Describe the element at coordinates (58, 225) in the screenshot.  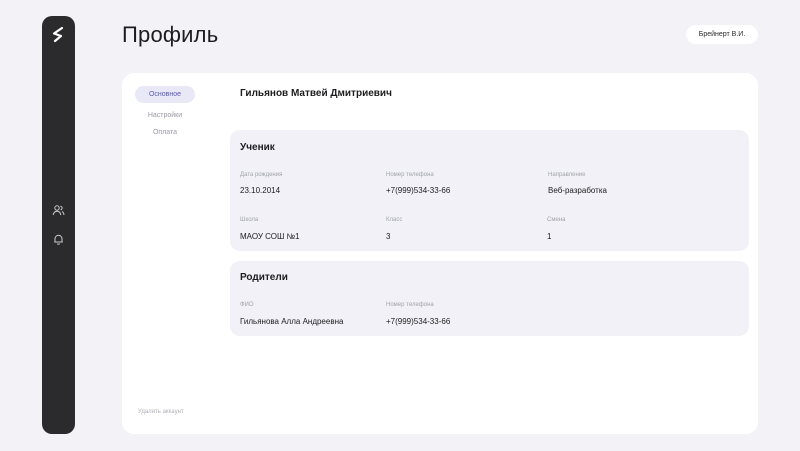
I see `sidebar-rail` at that location.